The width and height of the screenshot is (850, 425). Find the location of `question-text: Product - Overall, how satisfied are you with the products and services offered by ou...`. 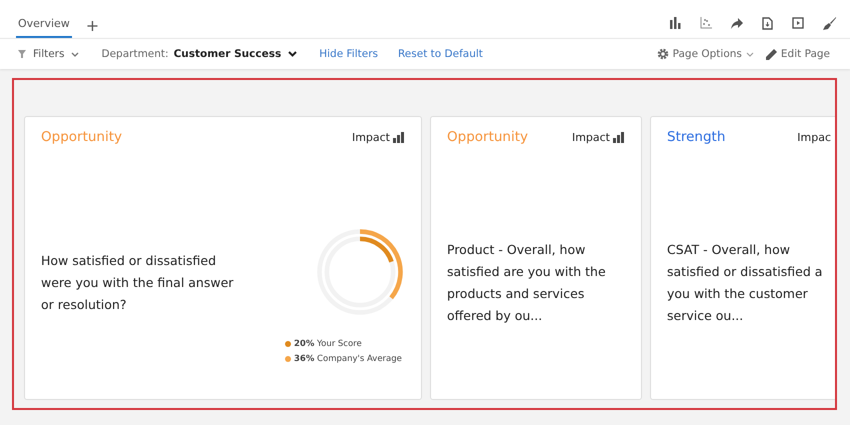

question-text: Product - Overall, how satisfied are you with the products and services offered by ou... is located at coordinates (527, 283).